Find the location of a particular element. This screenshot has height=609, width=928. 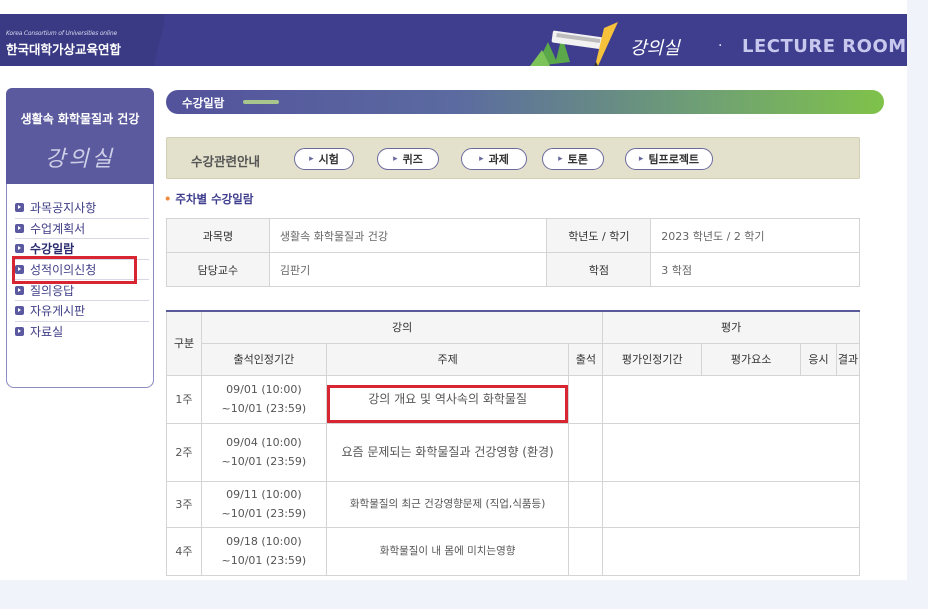

col-header-take: 응시 is located at coordinates (818, 359).